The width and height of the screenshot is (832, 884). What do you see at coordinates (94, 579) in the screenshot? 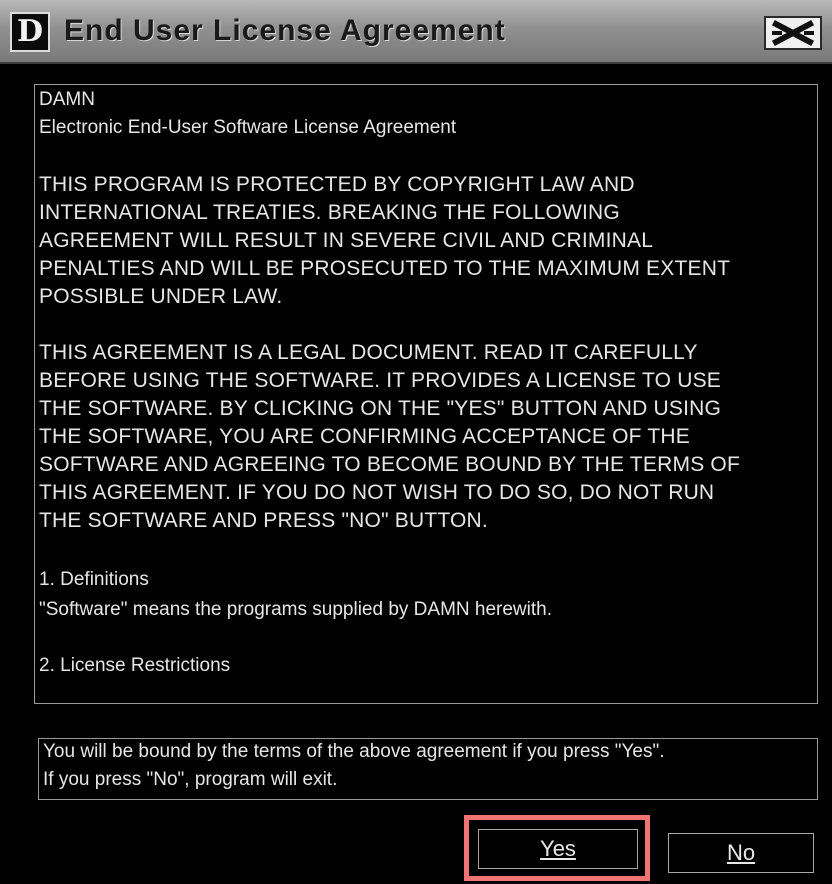
I see `license-line: 1. Definitions` at bounding box center [94, 579].